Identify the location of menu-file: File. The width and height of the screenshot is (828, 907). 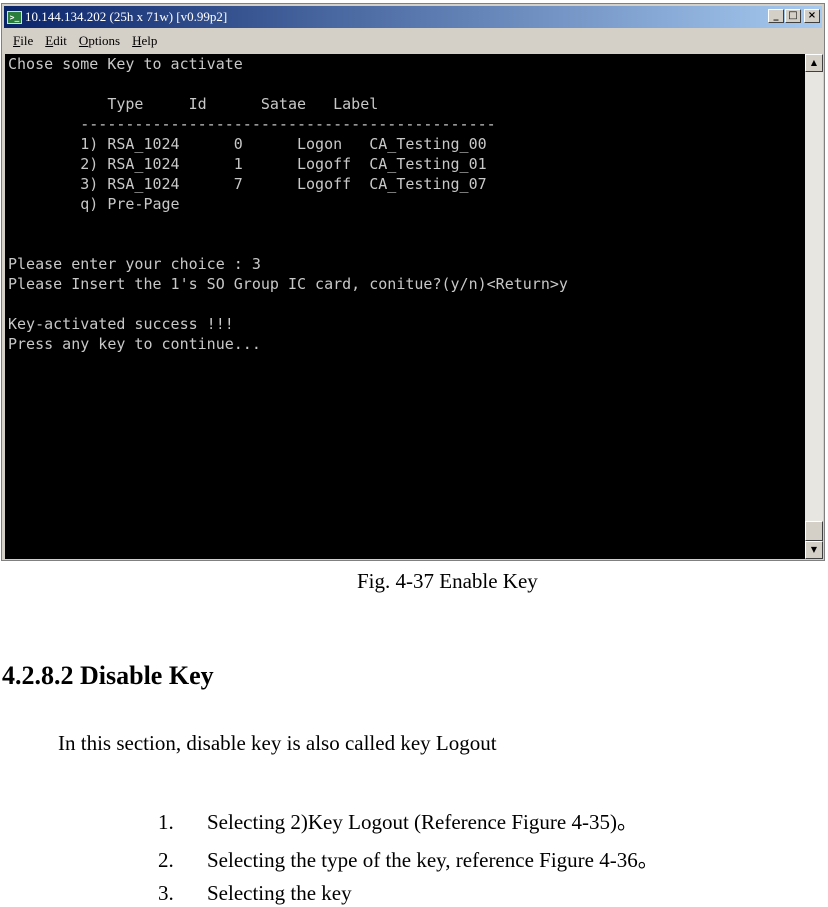
(23, 41).